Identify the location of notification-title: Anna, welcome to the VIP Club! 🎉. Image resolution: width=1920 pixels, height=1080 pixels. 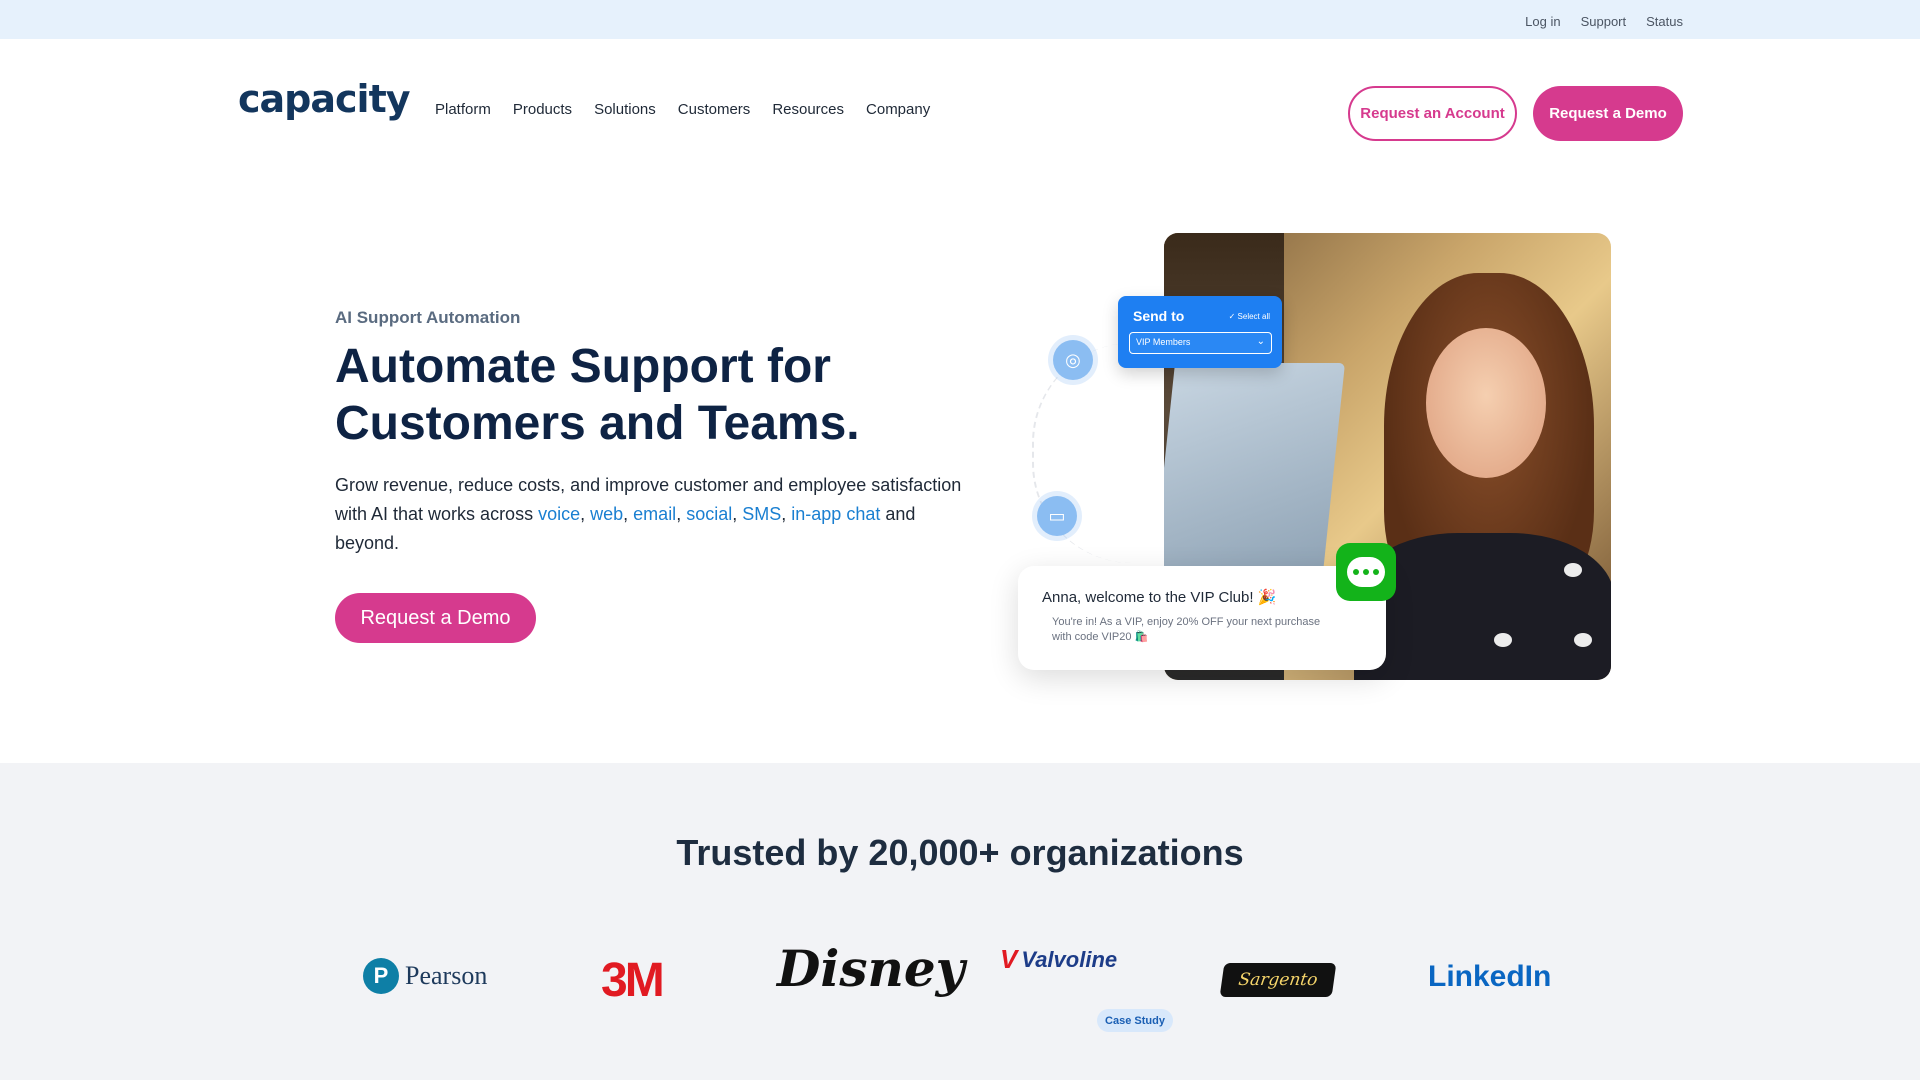
(1159, 597).